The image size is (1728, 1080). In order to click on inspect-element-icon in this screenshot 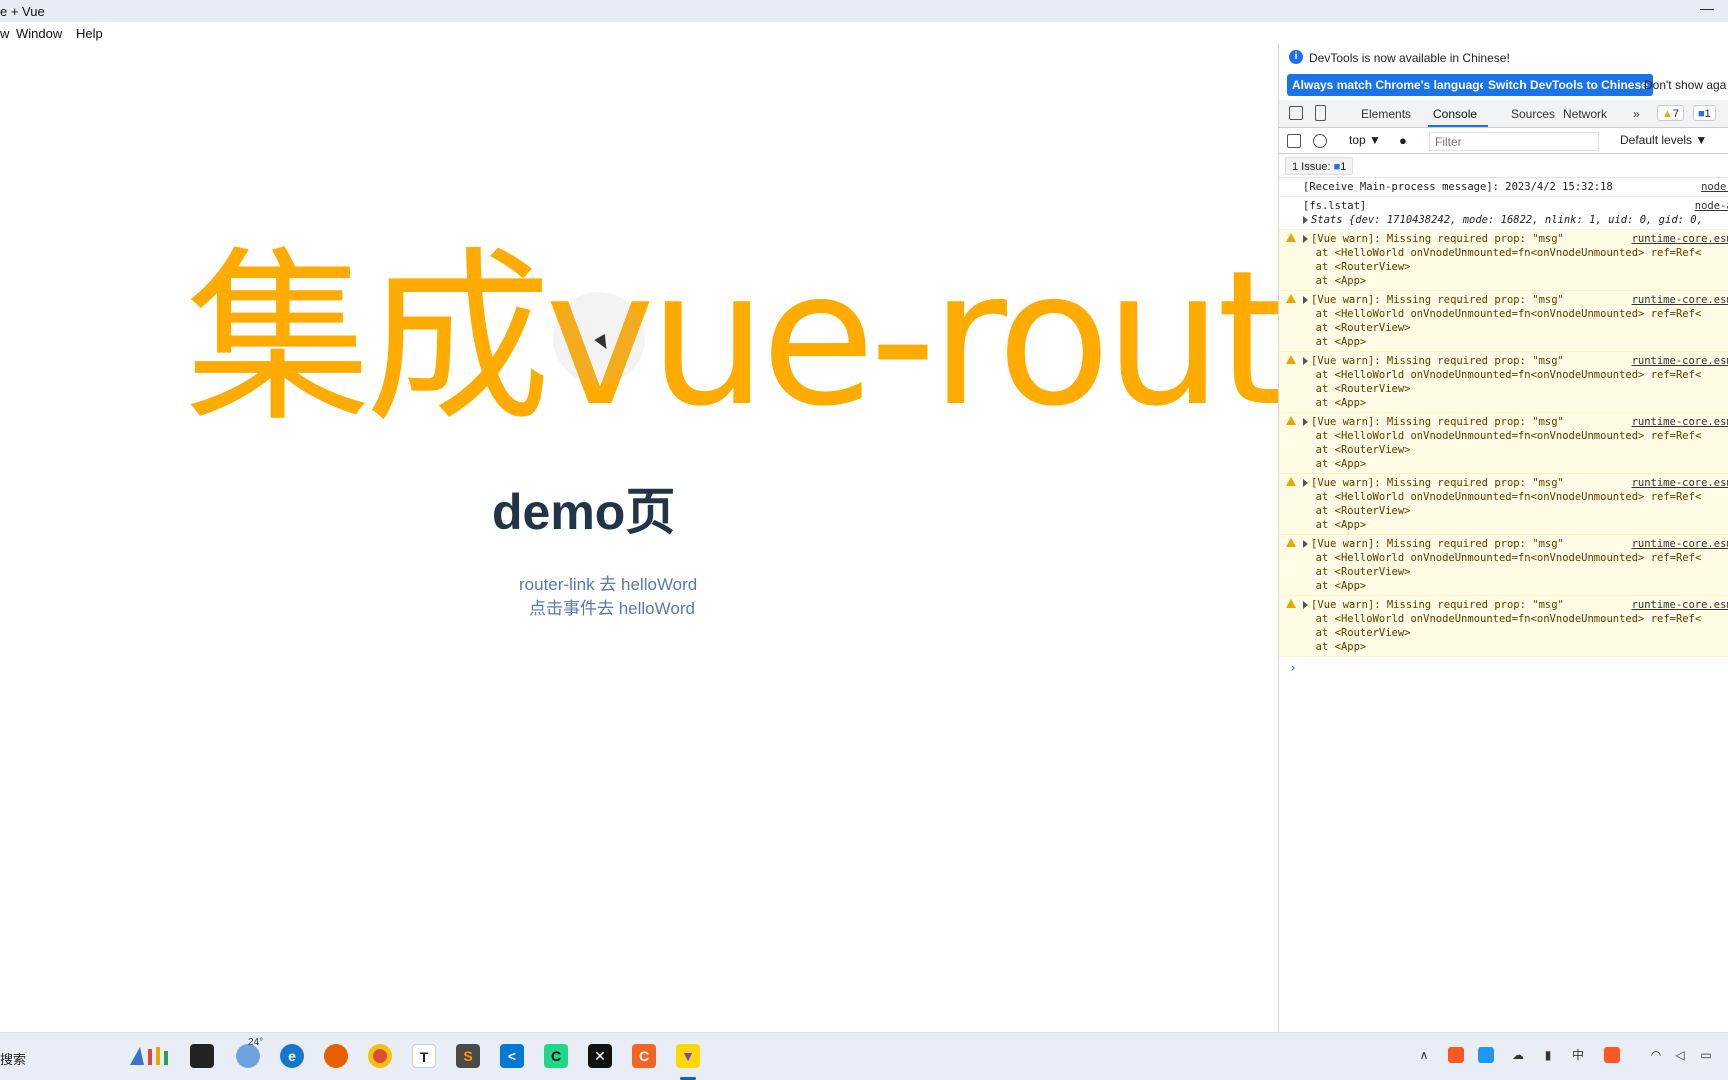, I will do `click(1296, 113)`.